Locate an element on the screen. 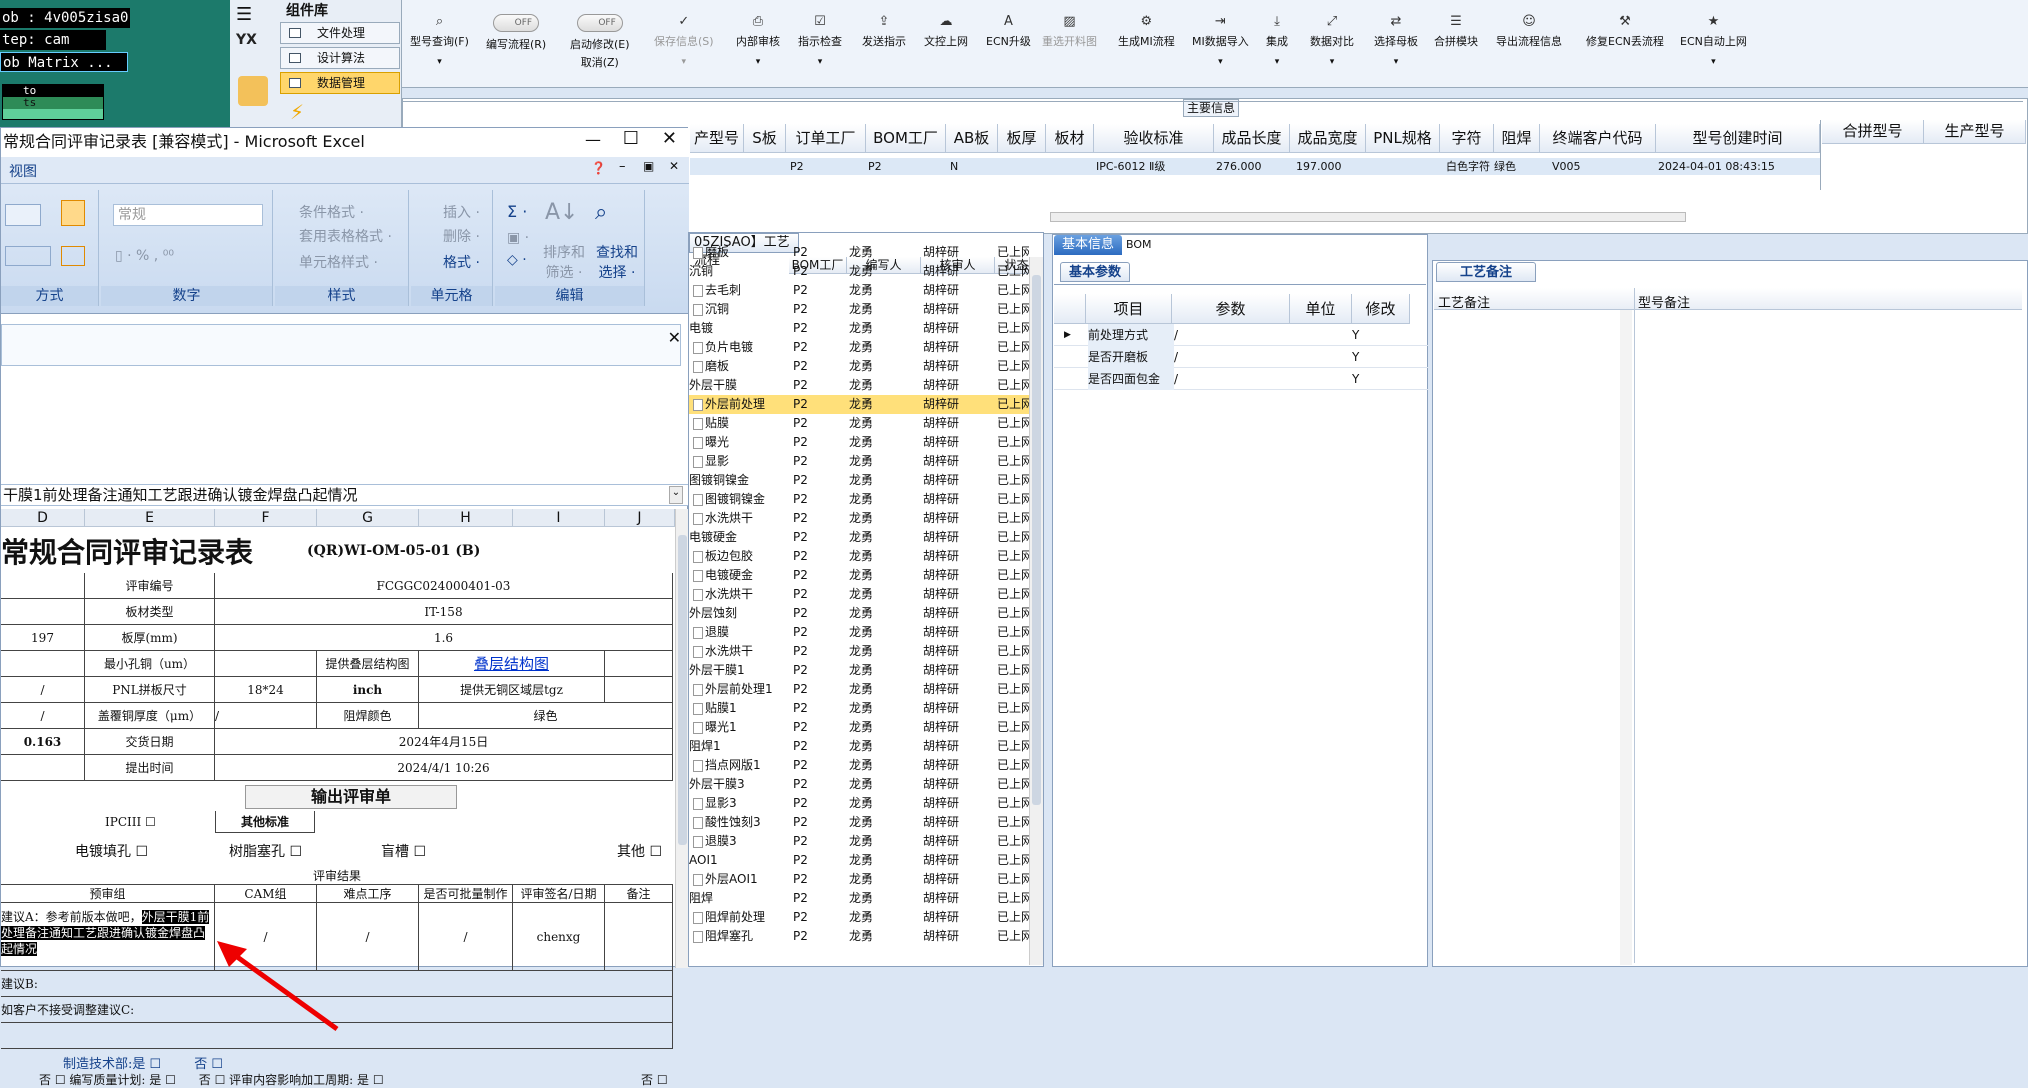  process-row: 外层AOI1 P2 龙勇 胡梓研 已上网 is located at coordinates (859, 879).